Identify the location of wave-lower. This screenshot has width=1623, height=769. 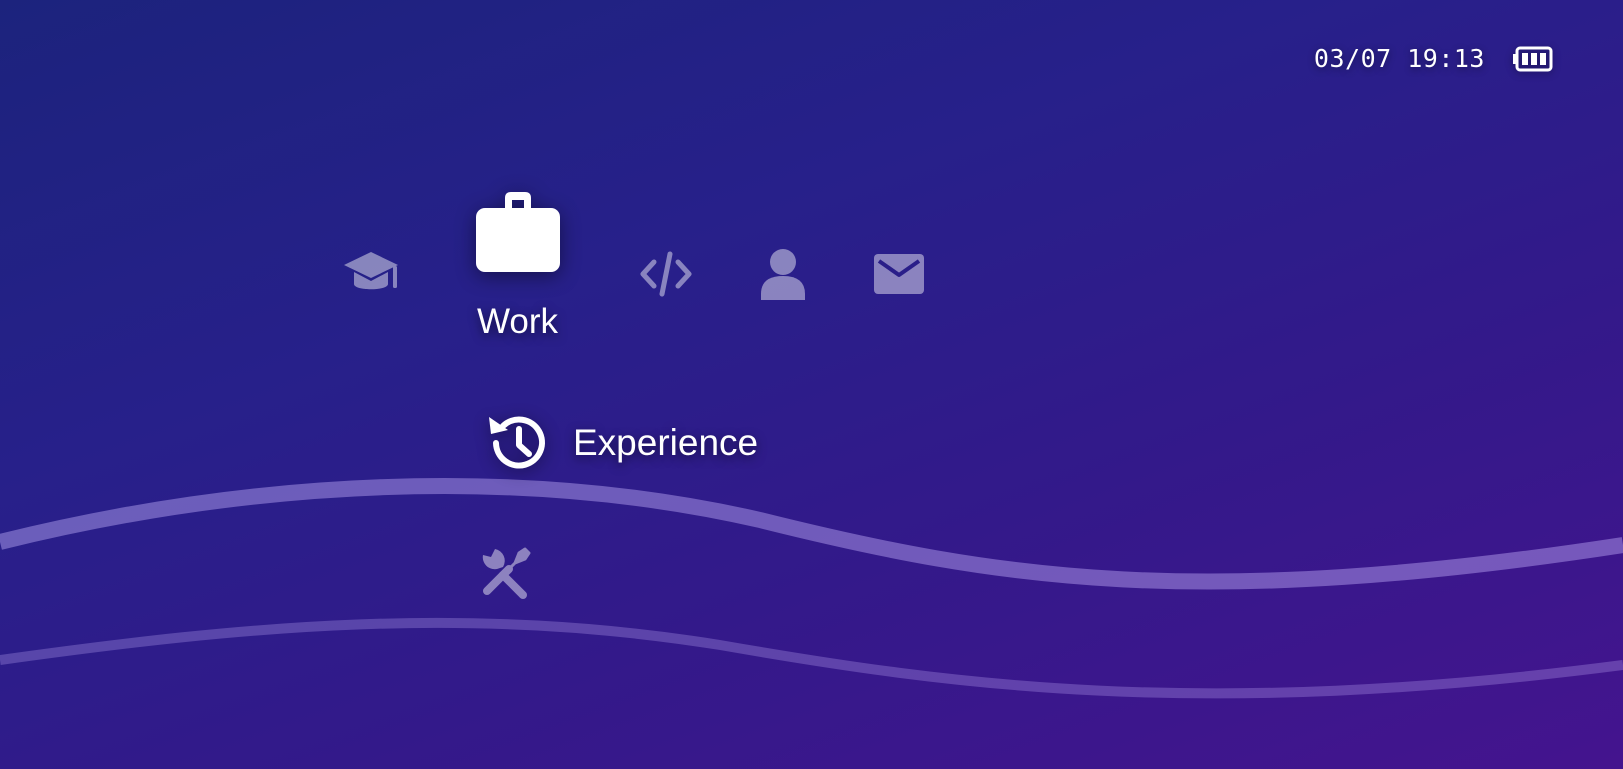
(811, 658).